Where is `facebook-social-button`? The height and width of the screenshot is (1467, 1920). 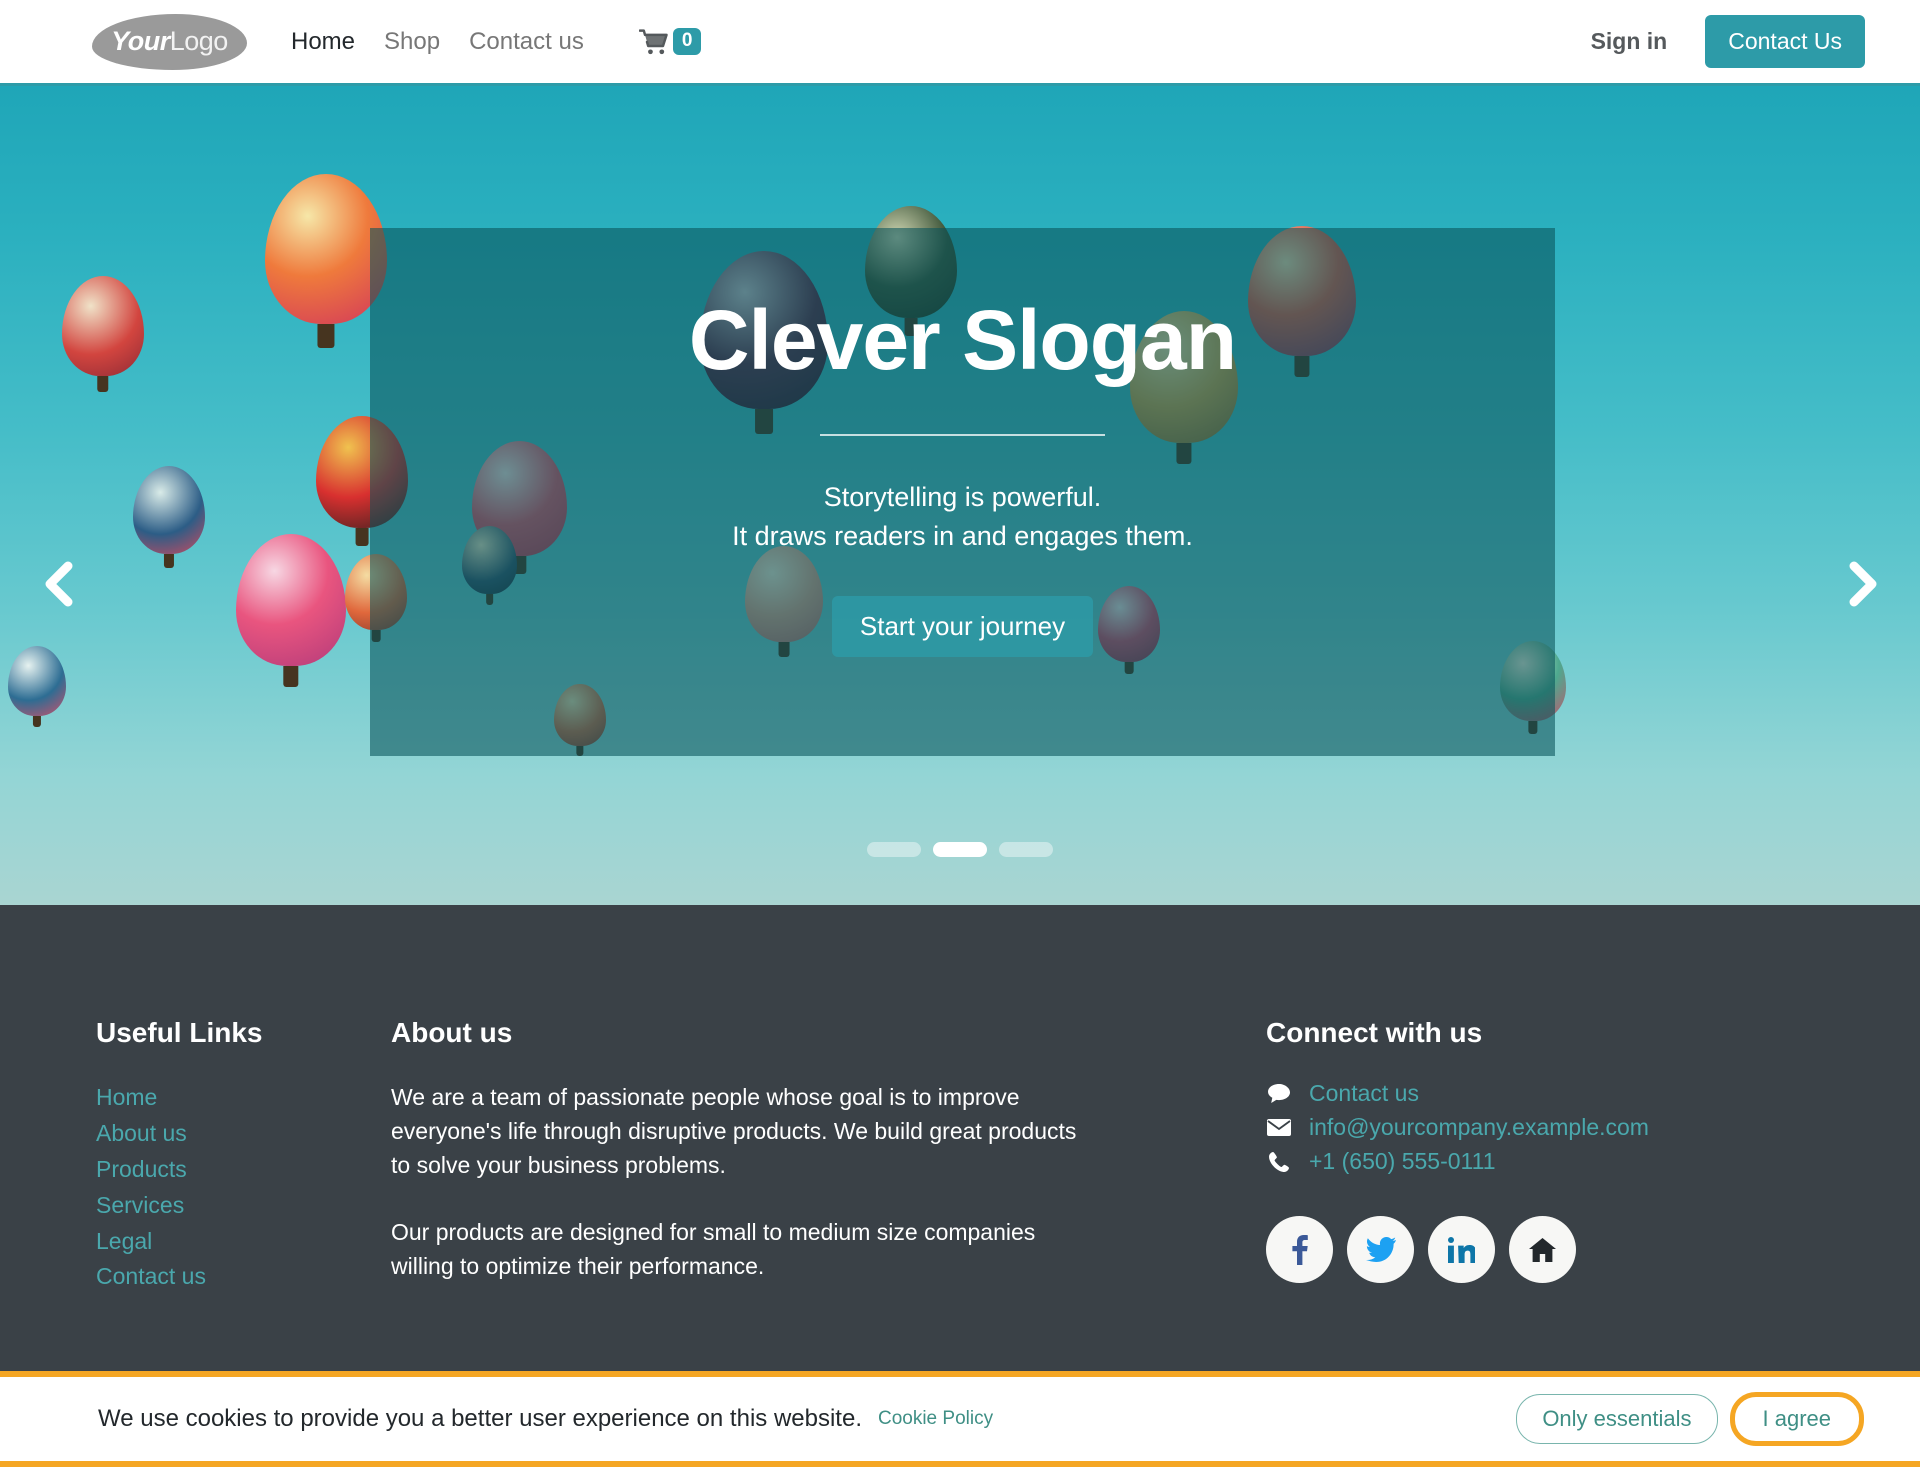
facebook-social-button is located at coordinates (1299, 1249).